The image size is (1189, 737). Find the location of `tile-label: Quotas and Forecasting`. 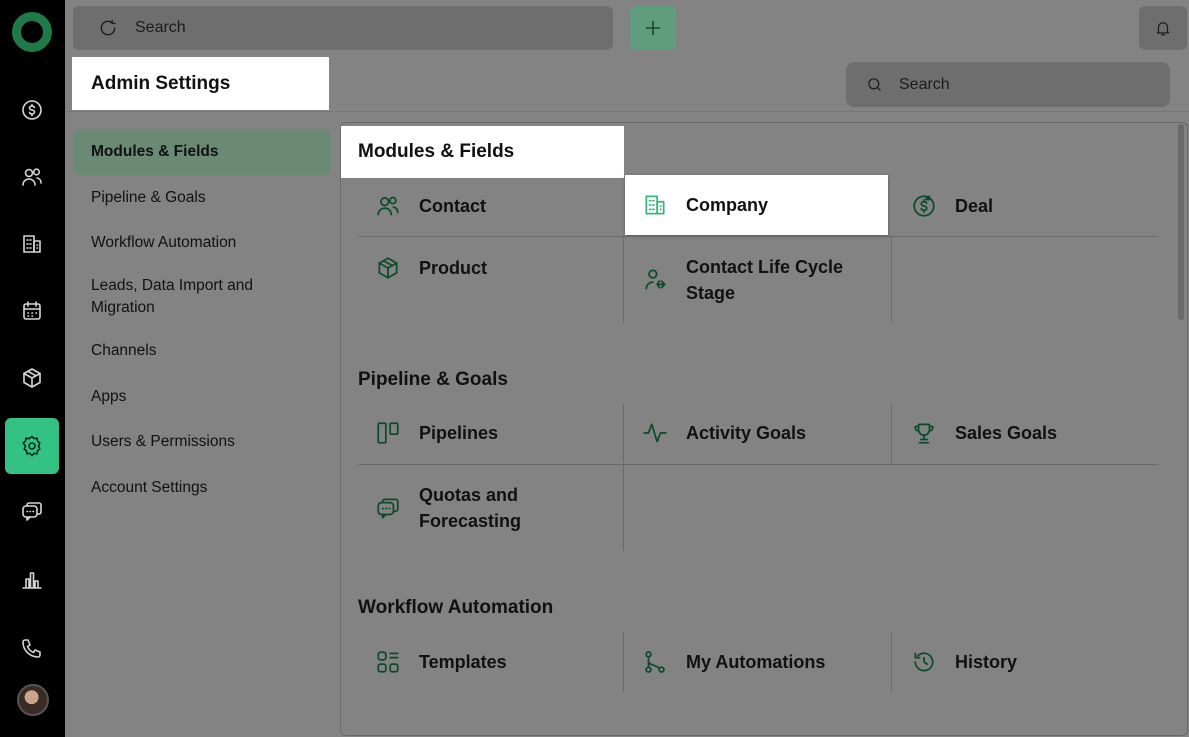

tile-label: Quotas and Forecasting is located at coordinates (470, 508).